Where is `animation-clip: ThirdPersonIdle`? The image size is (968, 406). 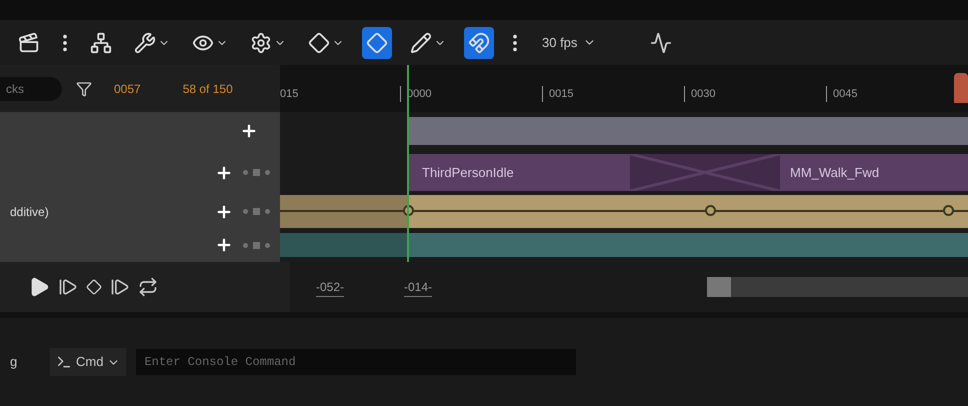 animation-clip: ThirdPersonIdle is located at coordinates (519, 172).